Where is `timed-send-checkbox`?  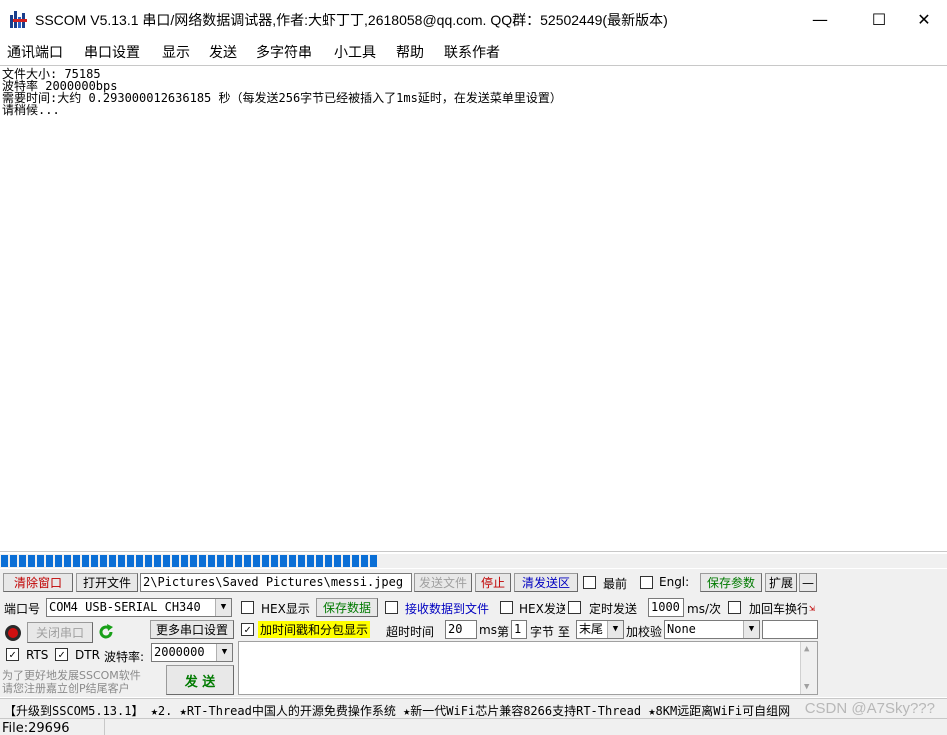
timed-send-checkbox is located at coordinates (574, 607).